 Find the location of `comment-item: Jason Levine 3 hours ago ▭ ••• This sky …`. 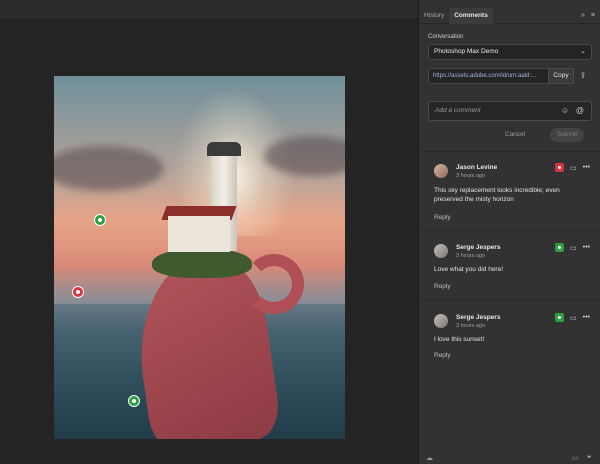

comment-item: Jason Levine 3 hours ago ▭ ••• This sky … is located at coordinates (509, 191).